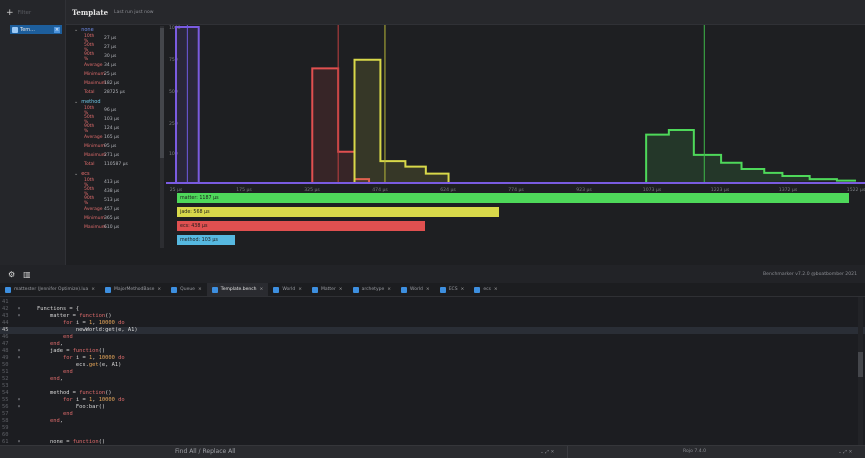 The width and height of the screenshot is (865, 458). What do you see at coordinates (67, 372) in the screenshot?
I see `code-text: end` at bounding box center [67, 372].